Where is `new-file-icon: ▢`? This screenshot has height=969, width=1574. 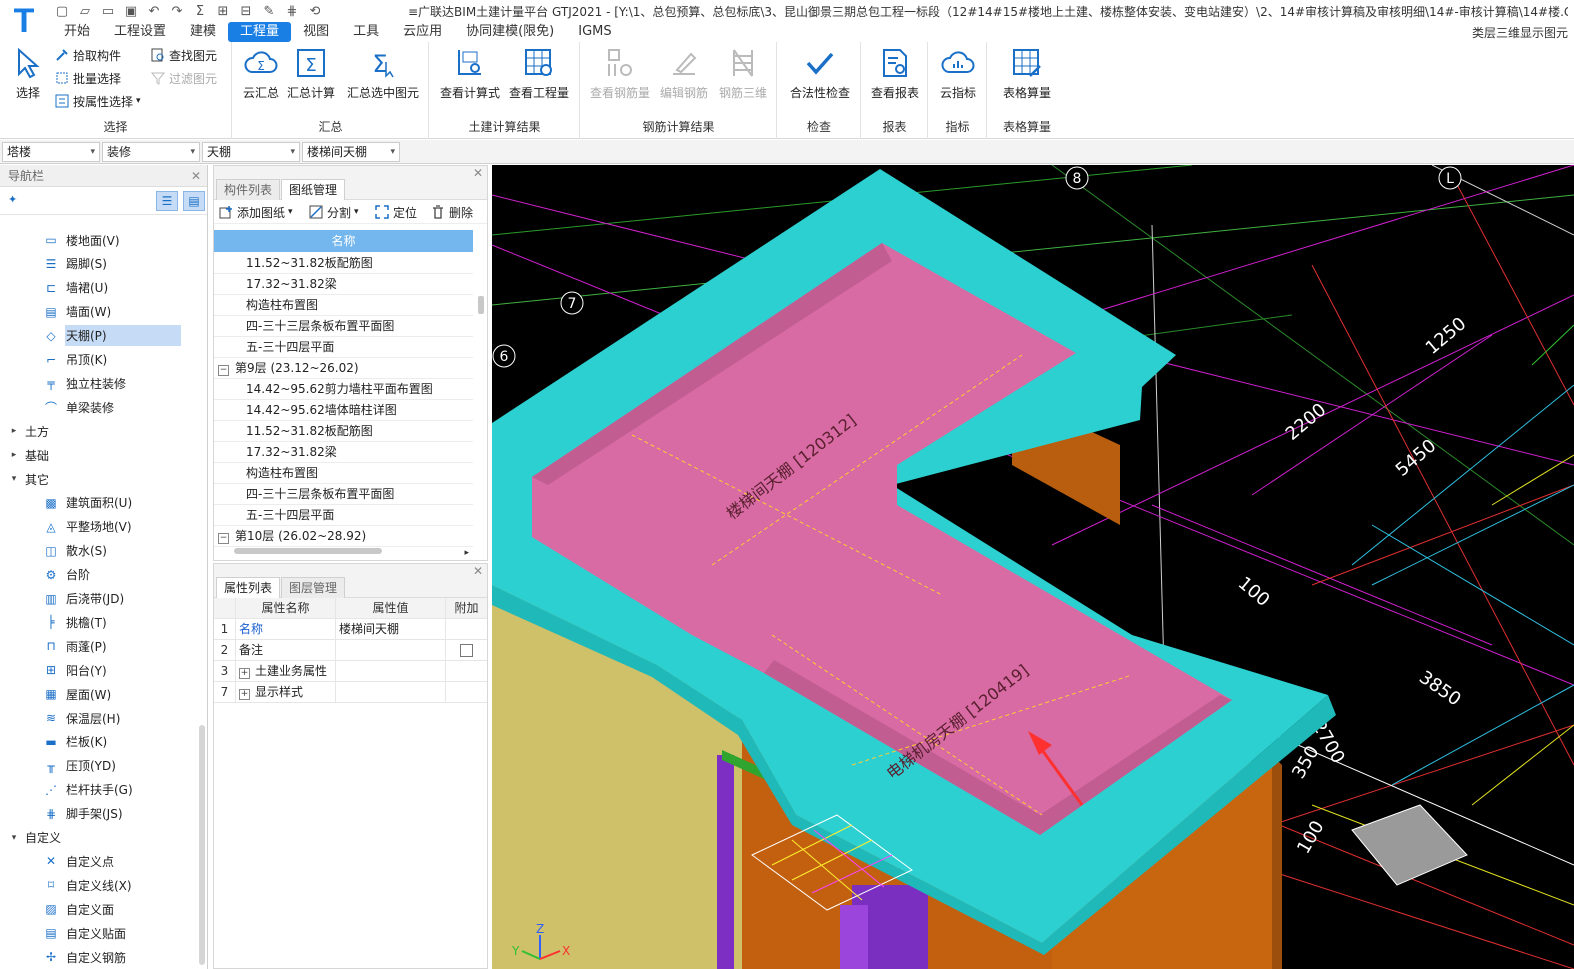 new-file-icon: ▢ is located at coordinates (62, 11).